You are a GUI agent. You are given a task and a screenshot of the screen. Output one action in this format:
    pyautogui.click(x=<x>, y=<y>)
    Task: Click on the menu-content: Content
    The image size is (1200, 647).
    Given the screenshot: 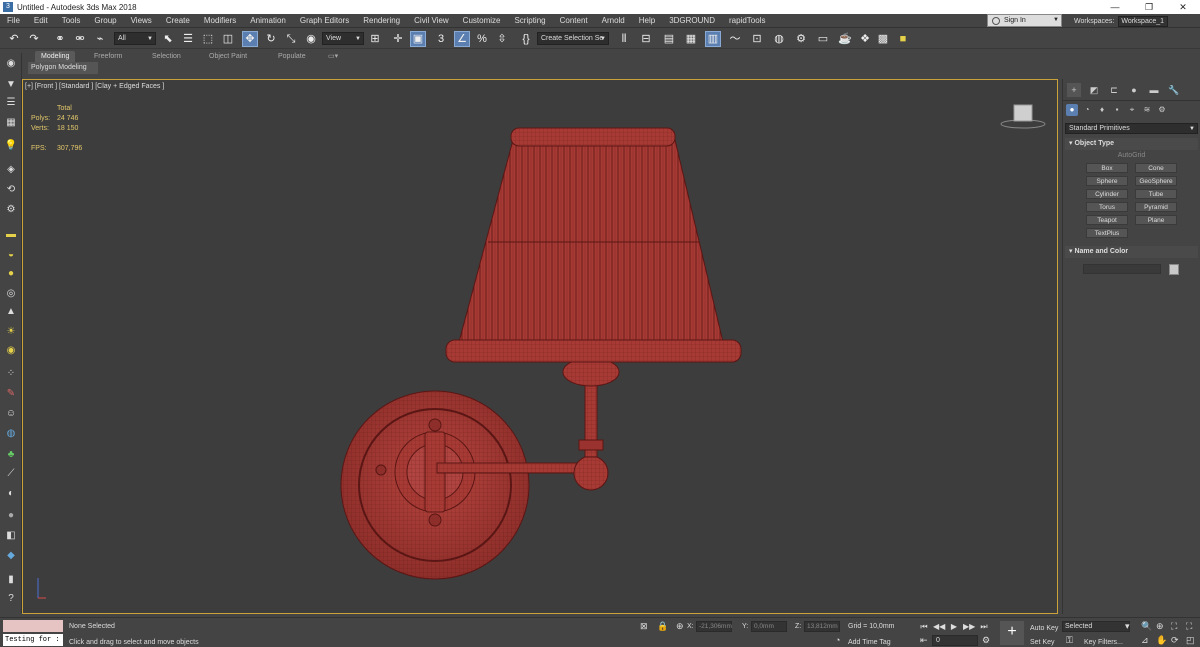 What is the action you would take?
    pyautogui.click(x=574, y=21)
    